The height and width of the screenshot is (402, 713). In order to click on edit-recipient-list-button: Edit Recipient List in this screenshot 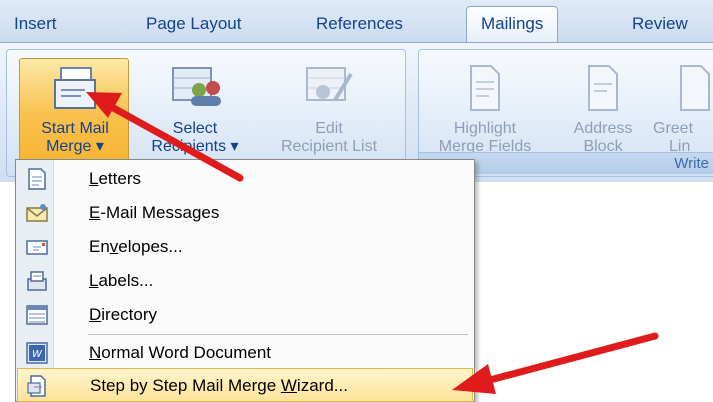, I will do `click(329, 110)`.